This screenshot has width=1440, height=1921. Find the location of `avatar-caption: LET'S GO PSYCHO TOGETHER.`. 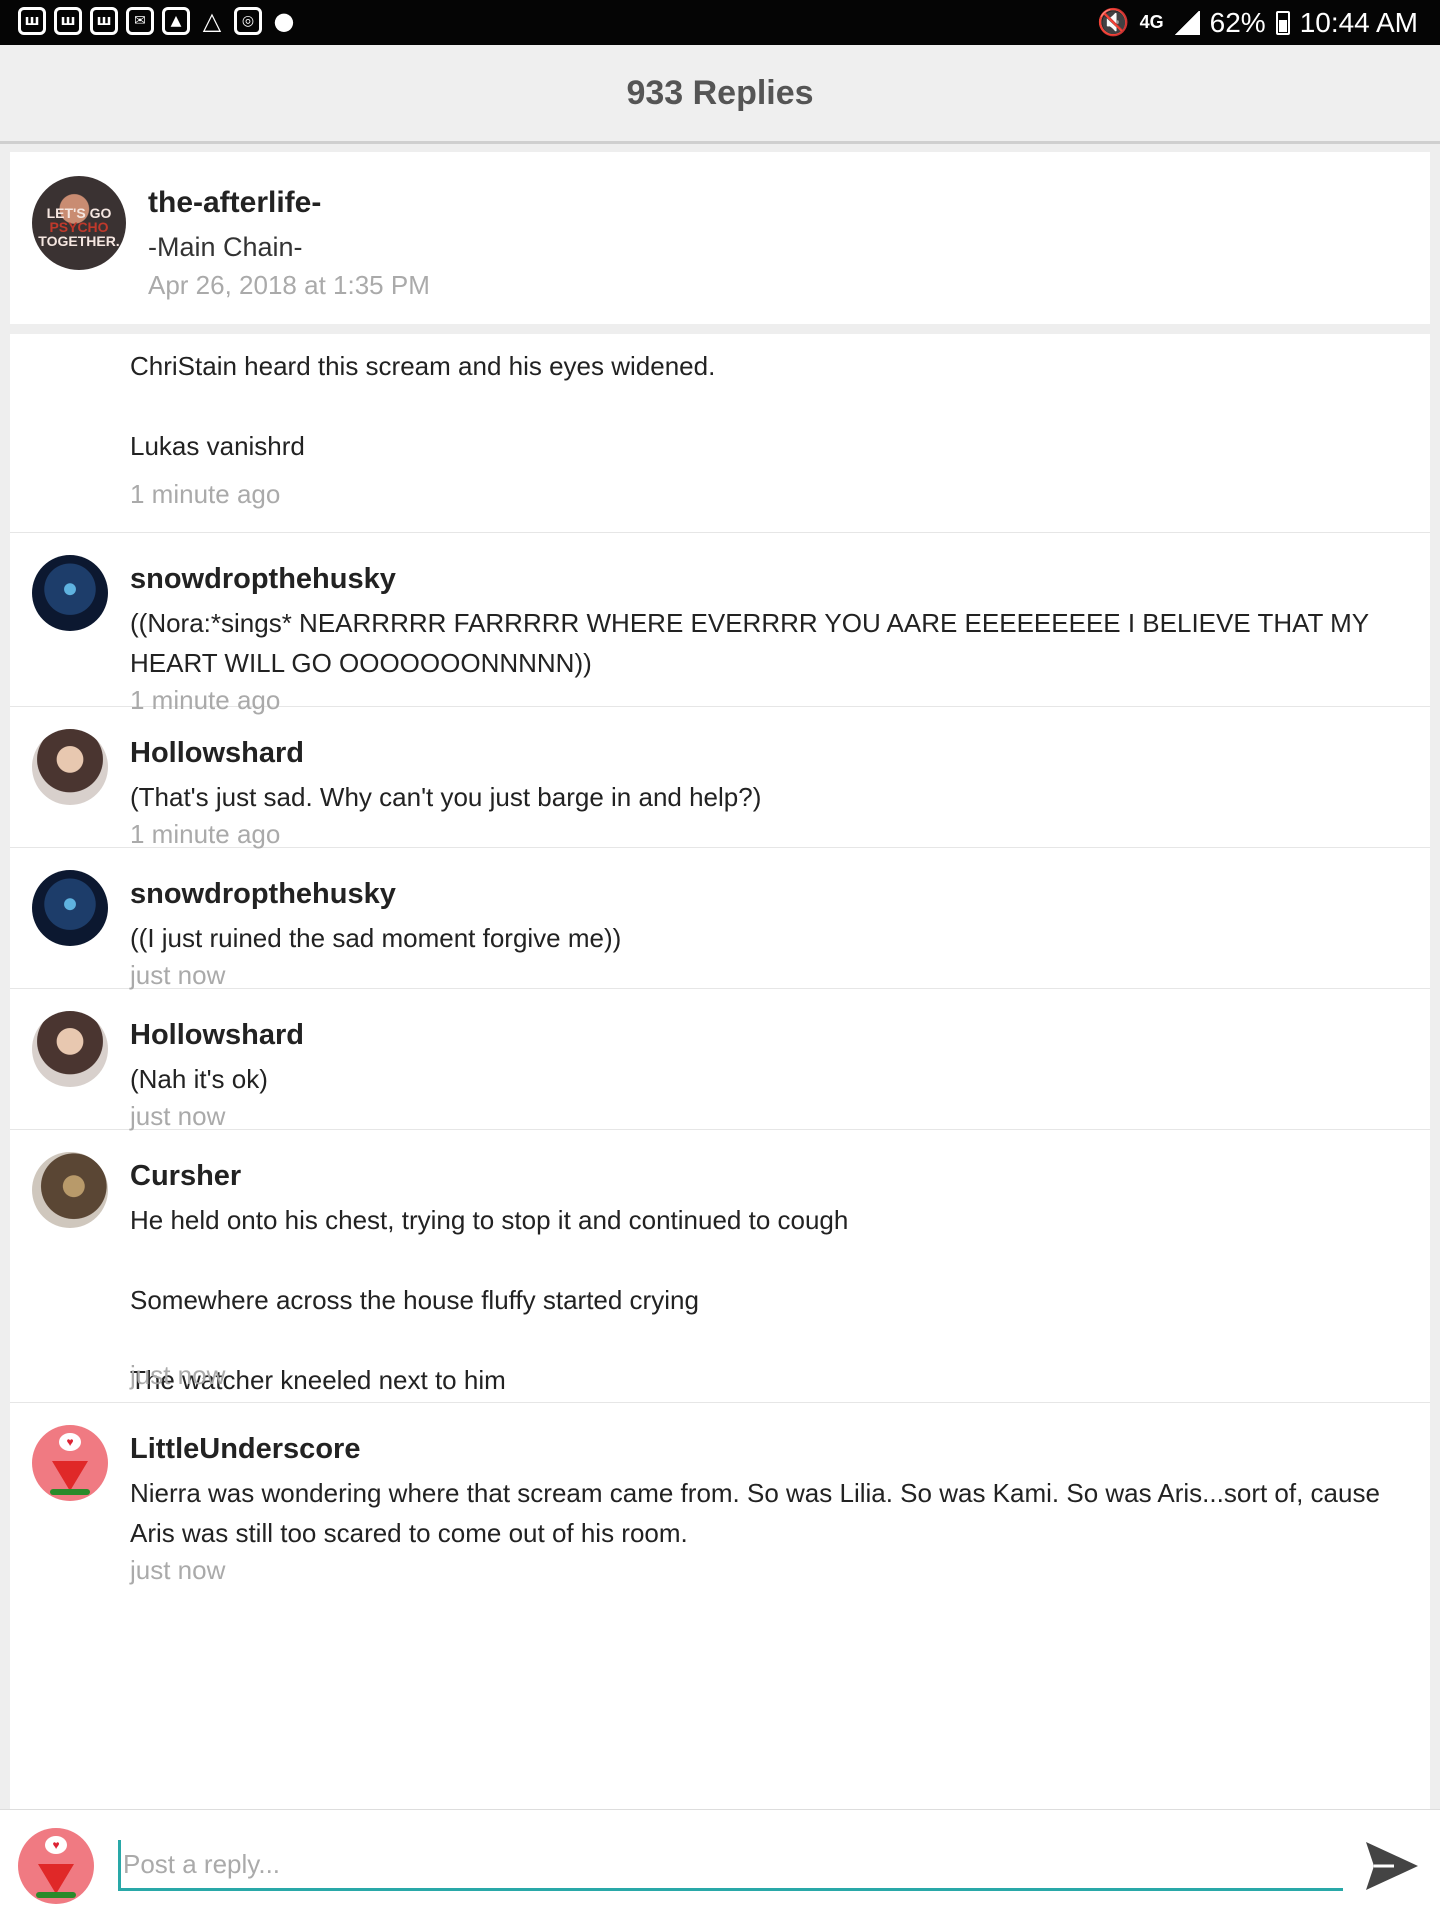

avatar-caption: LET'S GO PSYCHO TOGETHER. is located at coordinates (79, 227).